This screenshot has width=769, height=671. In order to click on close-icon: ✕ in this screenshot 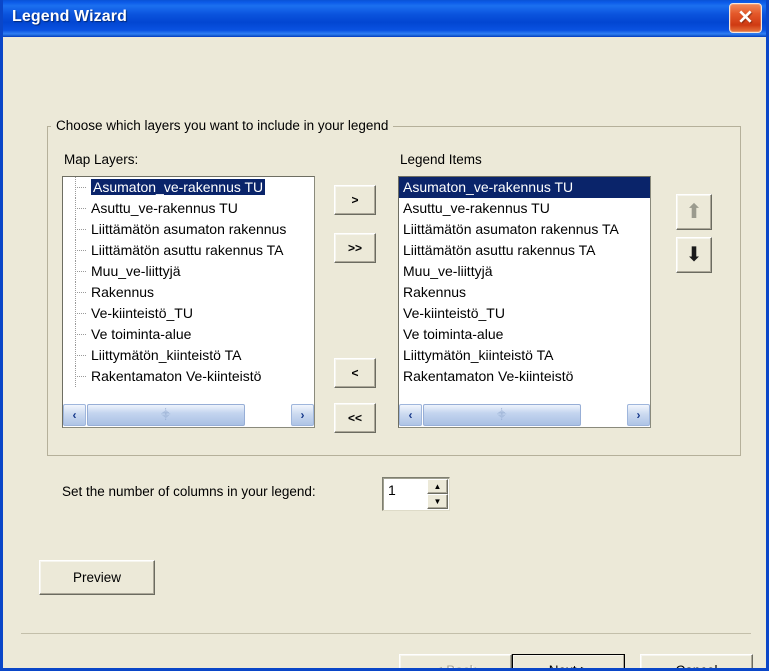, I will do `click(745, 18)`.